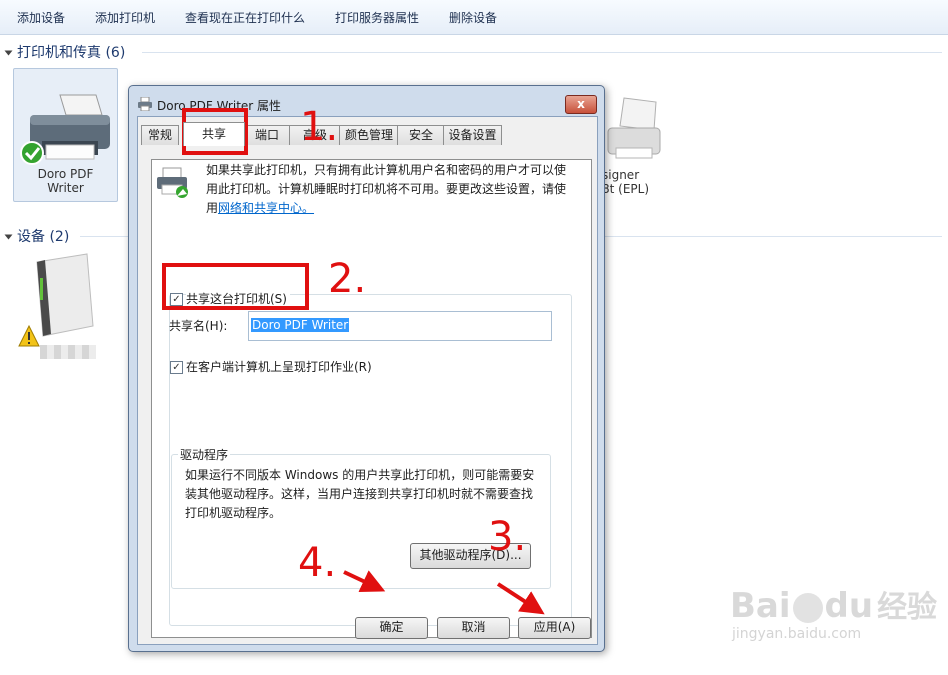 The image size is (948, 675). Describe the element at coordinates (43, 237) in the screenshot. I see `devices-group-title: 设备 (2)` at that location.